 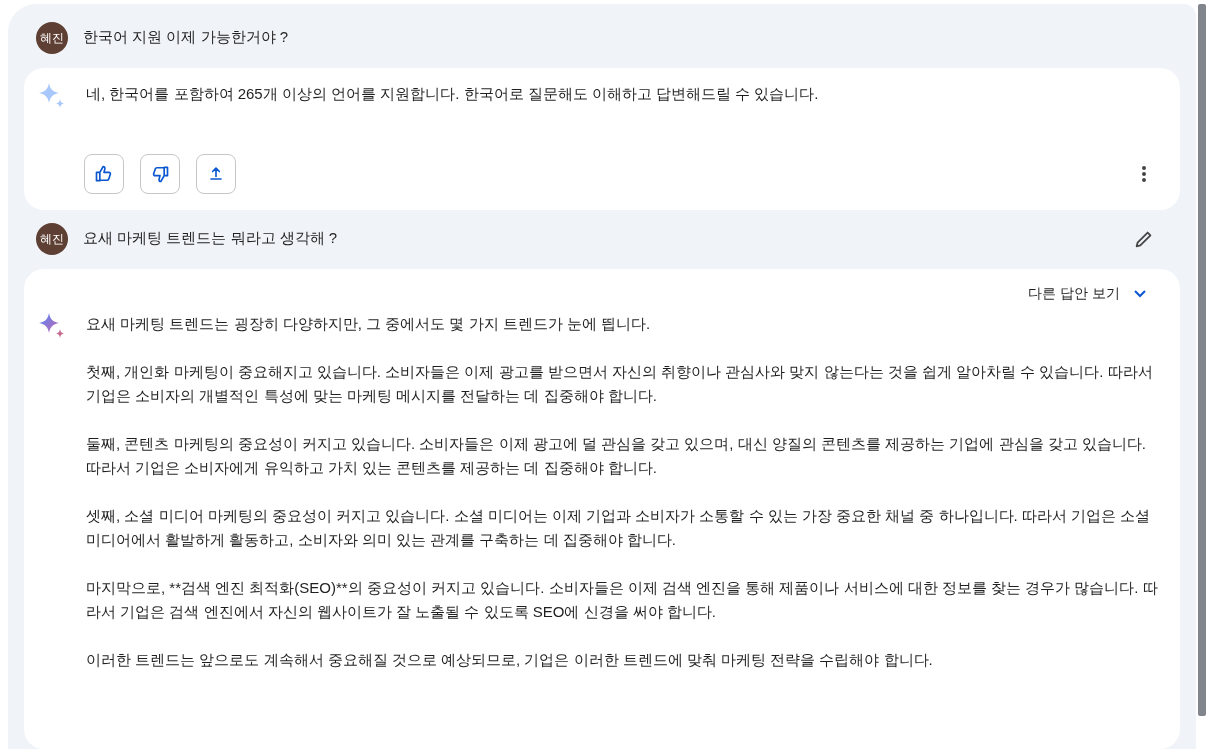 I want to click on thumbs-down-icon, so click(x=160, y=174).